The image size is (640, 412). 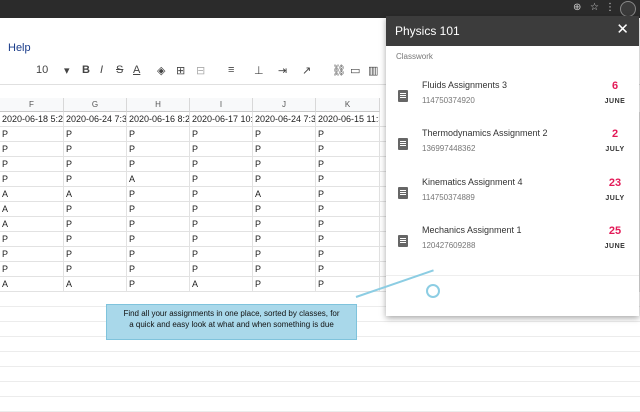 What do you see at coordinates (19, 48) in the screenshot?
I see `menu-help: Help` at bounding box center [19, 48].